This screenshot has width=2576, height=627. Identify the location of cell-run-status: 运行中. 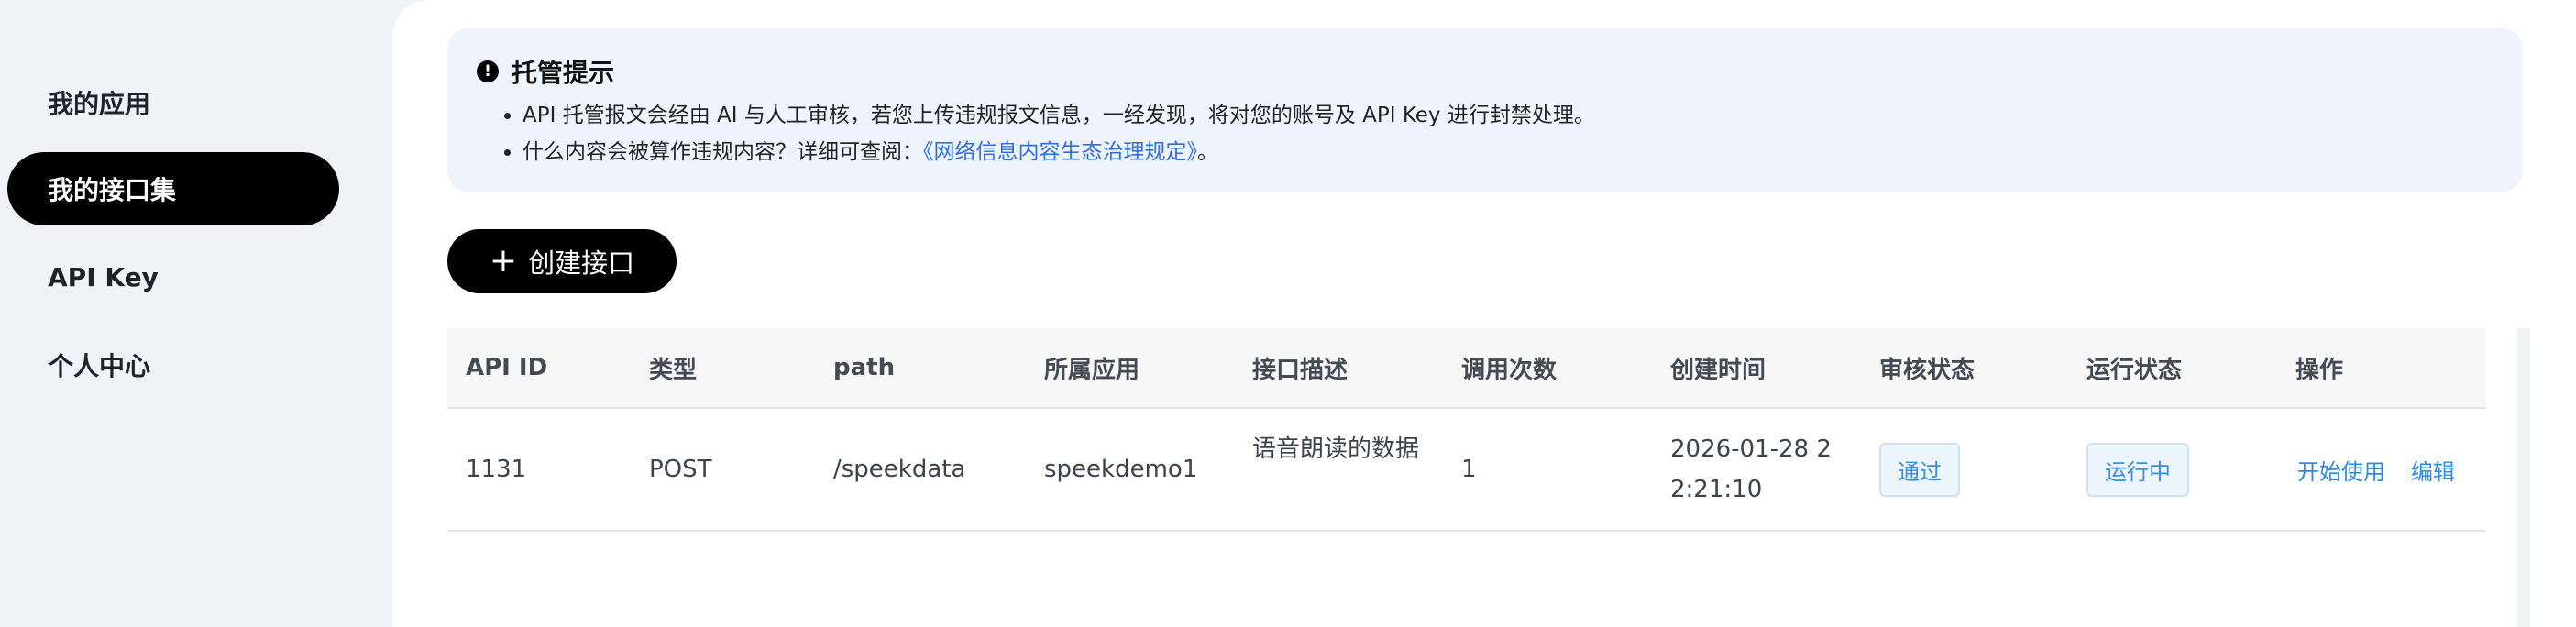
(2137, 469).